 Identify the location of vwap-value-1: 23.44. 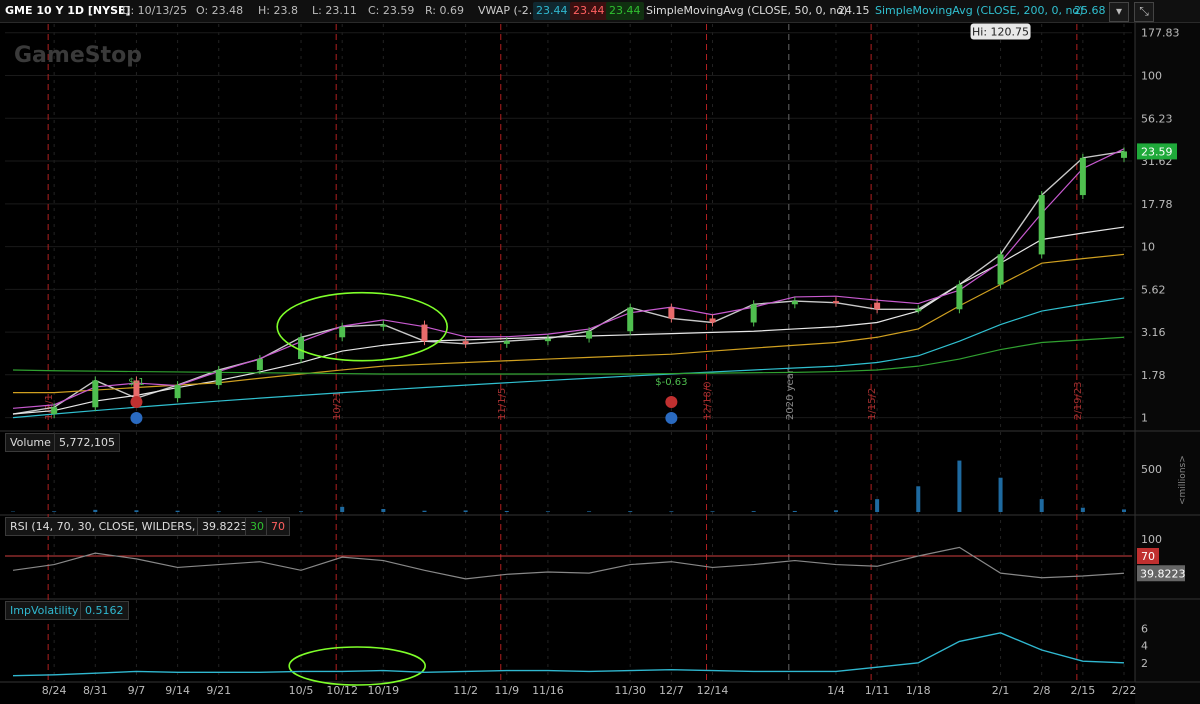
(552, 11).